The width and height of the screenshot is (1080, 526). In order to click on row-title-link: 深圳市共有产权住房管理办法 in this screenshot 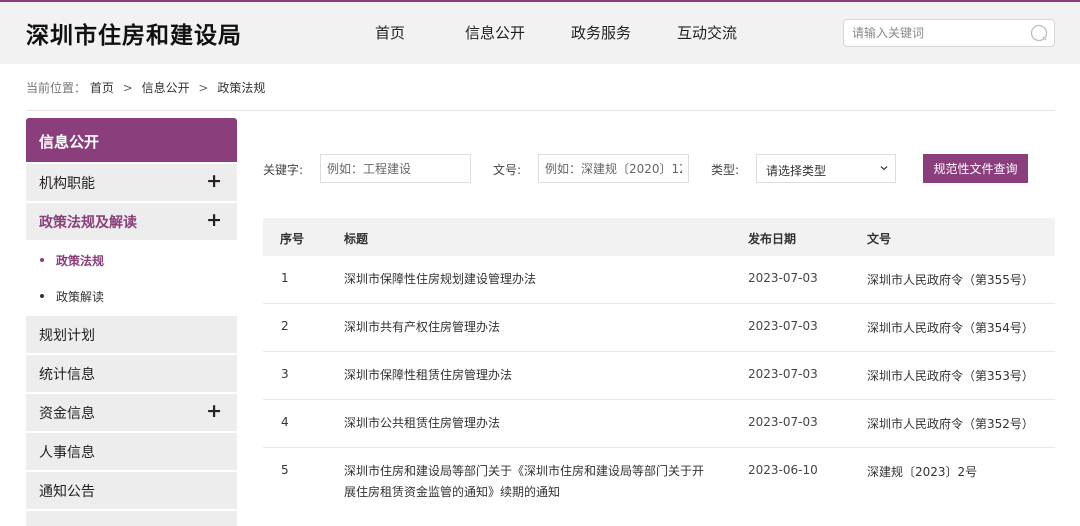, I will do `click(534, 327)`.